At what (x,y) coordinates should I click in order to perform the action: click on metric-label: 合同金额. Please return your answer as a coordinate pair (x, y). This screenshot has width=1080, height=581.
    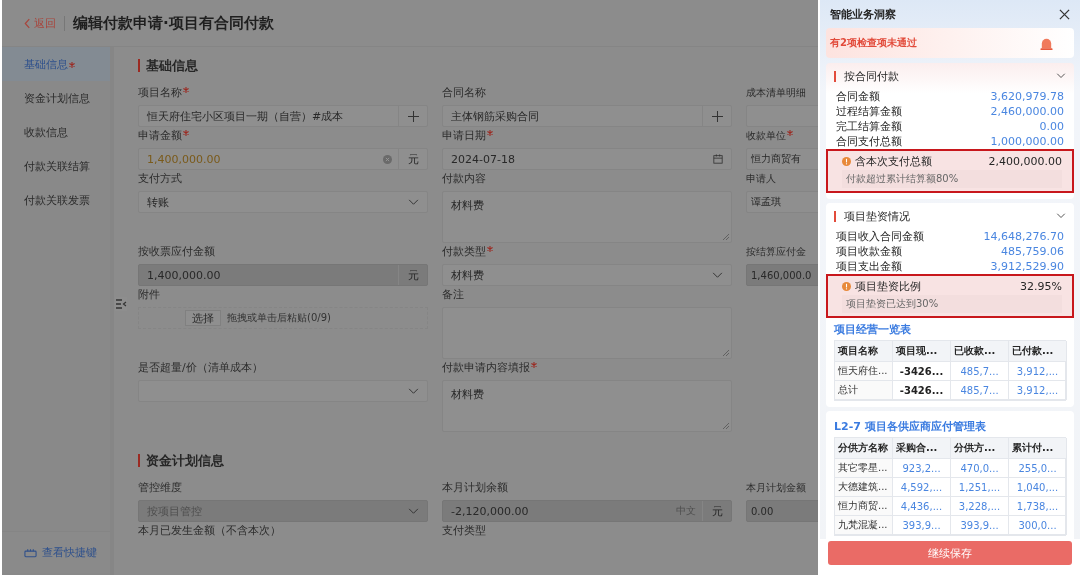
    Looking at the image, I should click on (858, 96).